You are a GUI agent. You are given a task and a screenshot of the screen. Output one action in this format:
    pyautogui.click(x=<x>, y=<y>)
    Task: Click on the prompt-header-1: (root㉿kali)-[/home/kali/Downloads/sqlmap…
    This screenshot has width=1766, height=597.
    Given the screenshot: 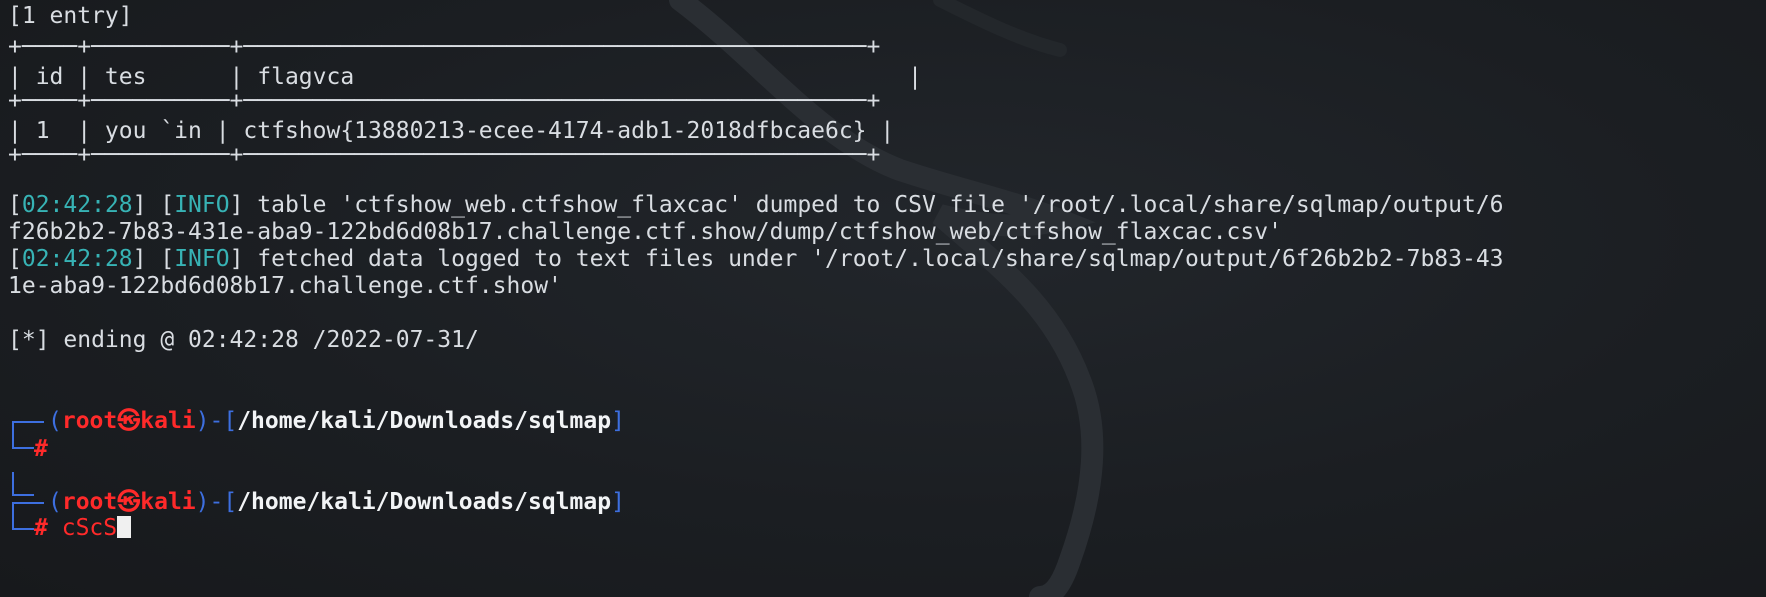 What is the action you would take?
    pyautogui.click(x=336, y=421)
    